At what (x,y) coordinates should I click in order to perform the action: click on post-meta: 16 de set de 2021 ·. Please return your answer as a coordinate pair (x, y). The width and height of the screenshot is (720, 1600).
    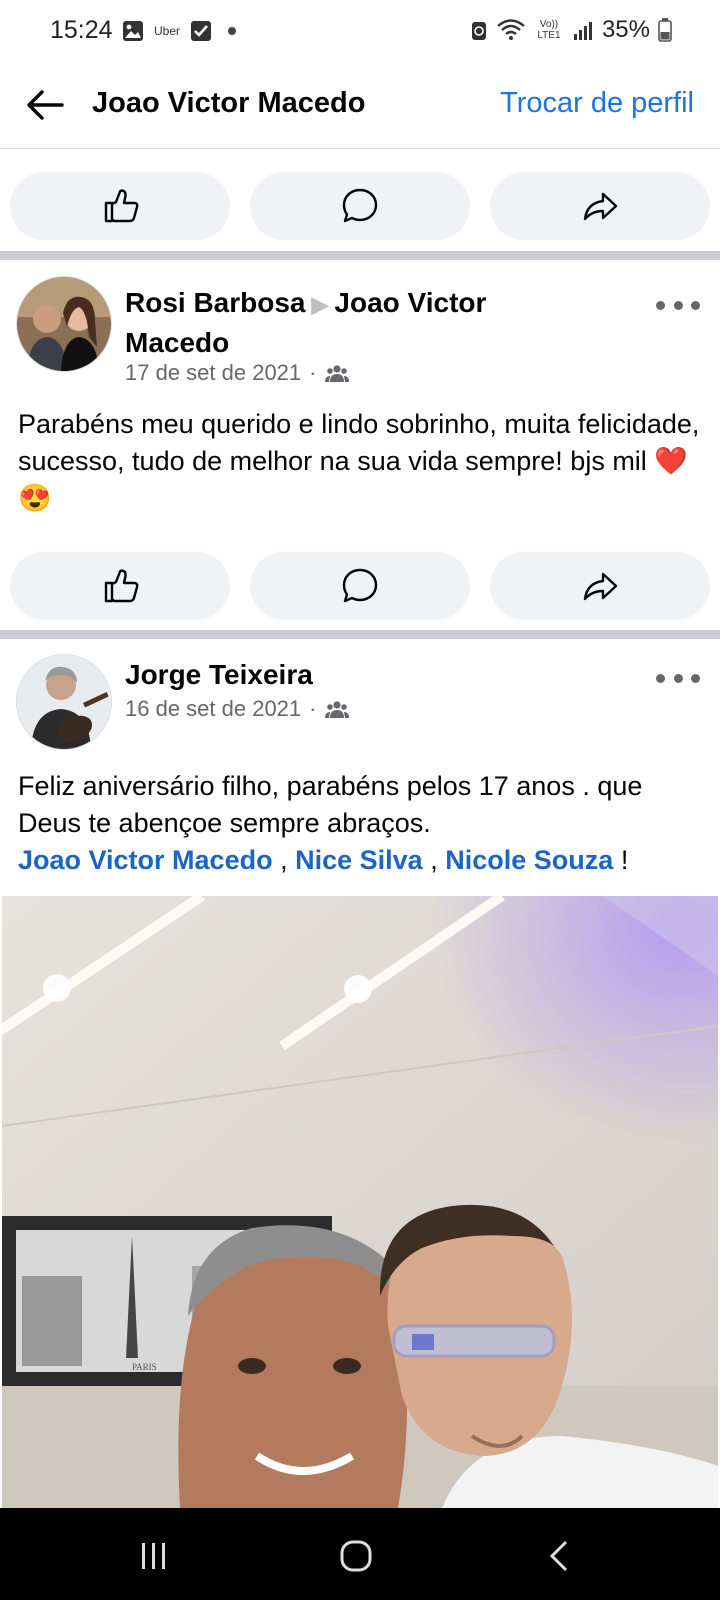
    Looking at the image, I should click on (237, 709).